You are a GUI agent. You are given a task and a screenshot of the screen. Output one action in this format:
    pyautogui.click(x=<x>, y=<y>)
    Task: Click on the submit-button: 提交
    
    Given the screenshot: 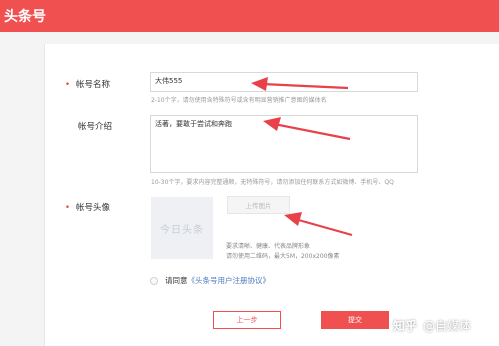 What is the action you would take?
    pyautogui.click(x=355, y=320)
    